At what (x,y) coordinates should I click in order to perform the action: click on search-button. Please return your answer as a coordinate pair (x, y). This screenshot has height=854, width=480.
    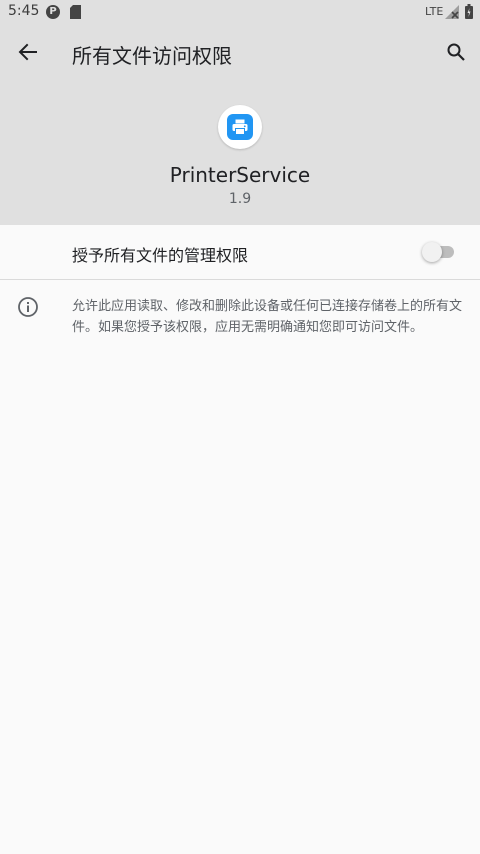
    Looking at the image, I should click on (456, 52).